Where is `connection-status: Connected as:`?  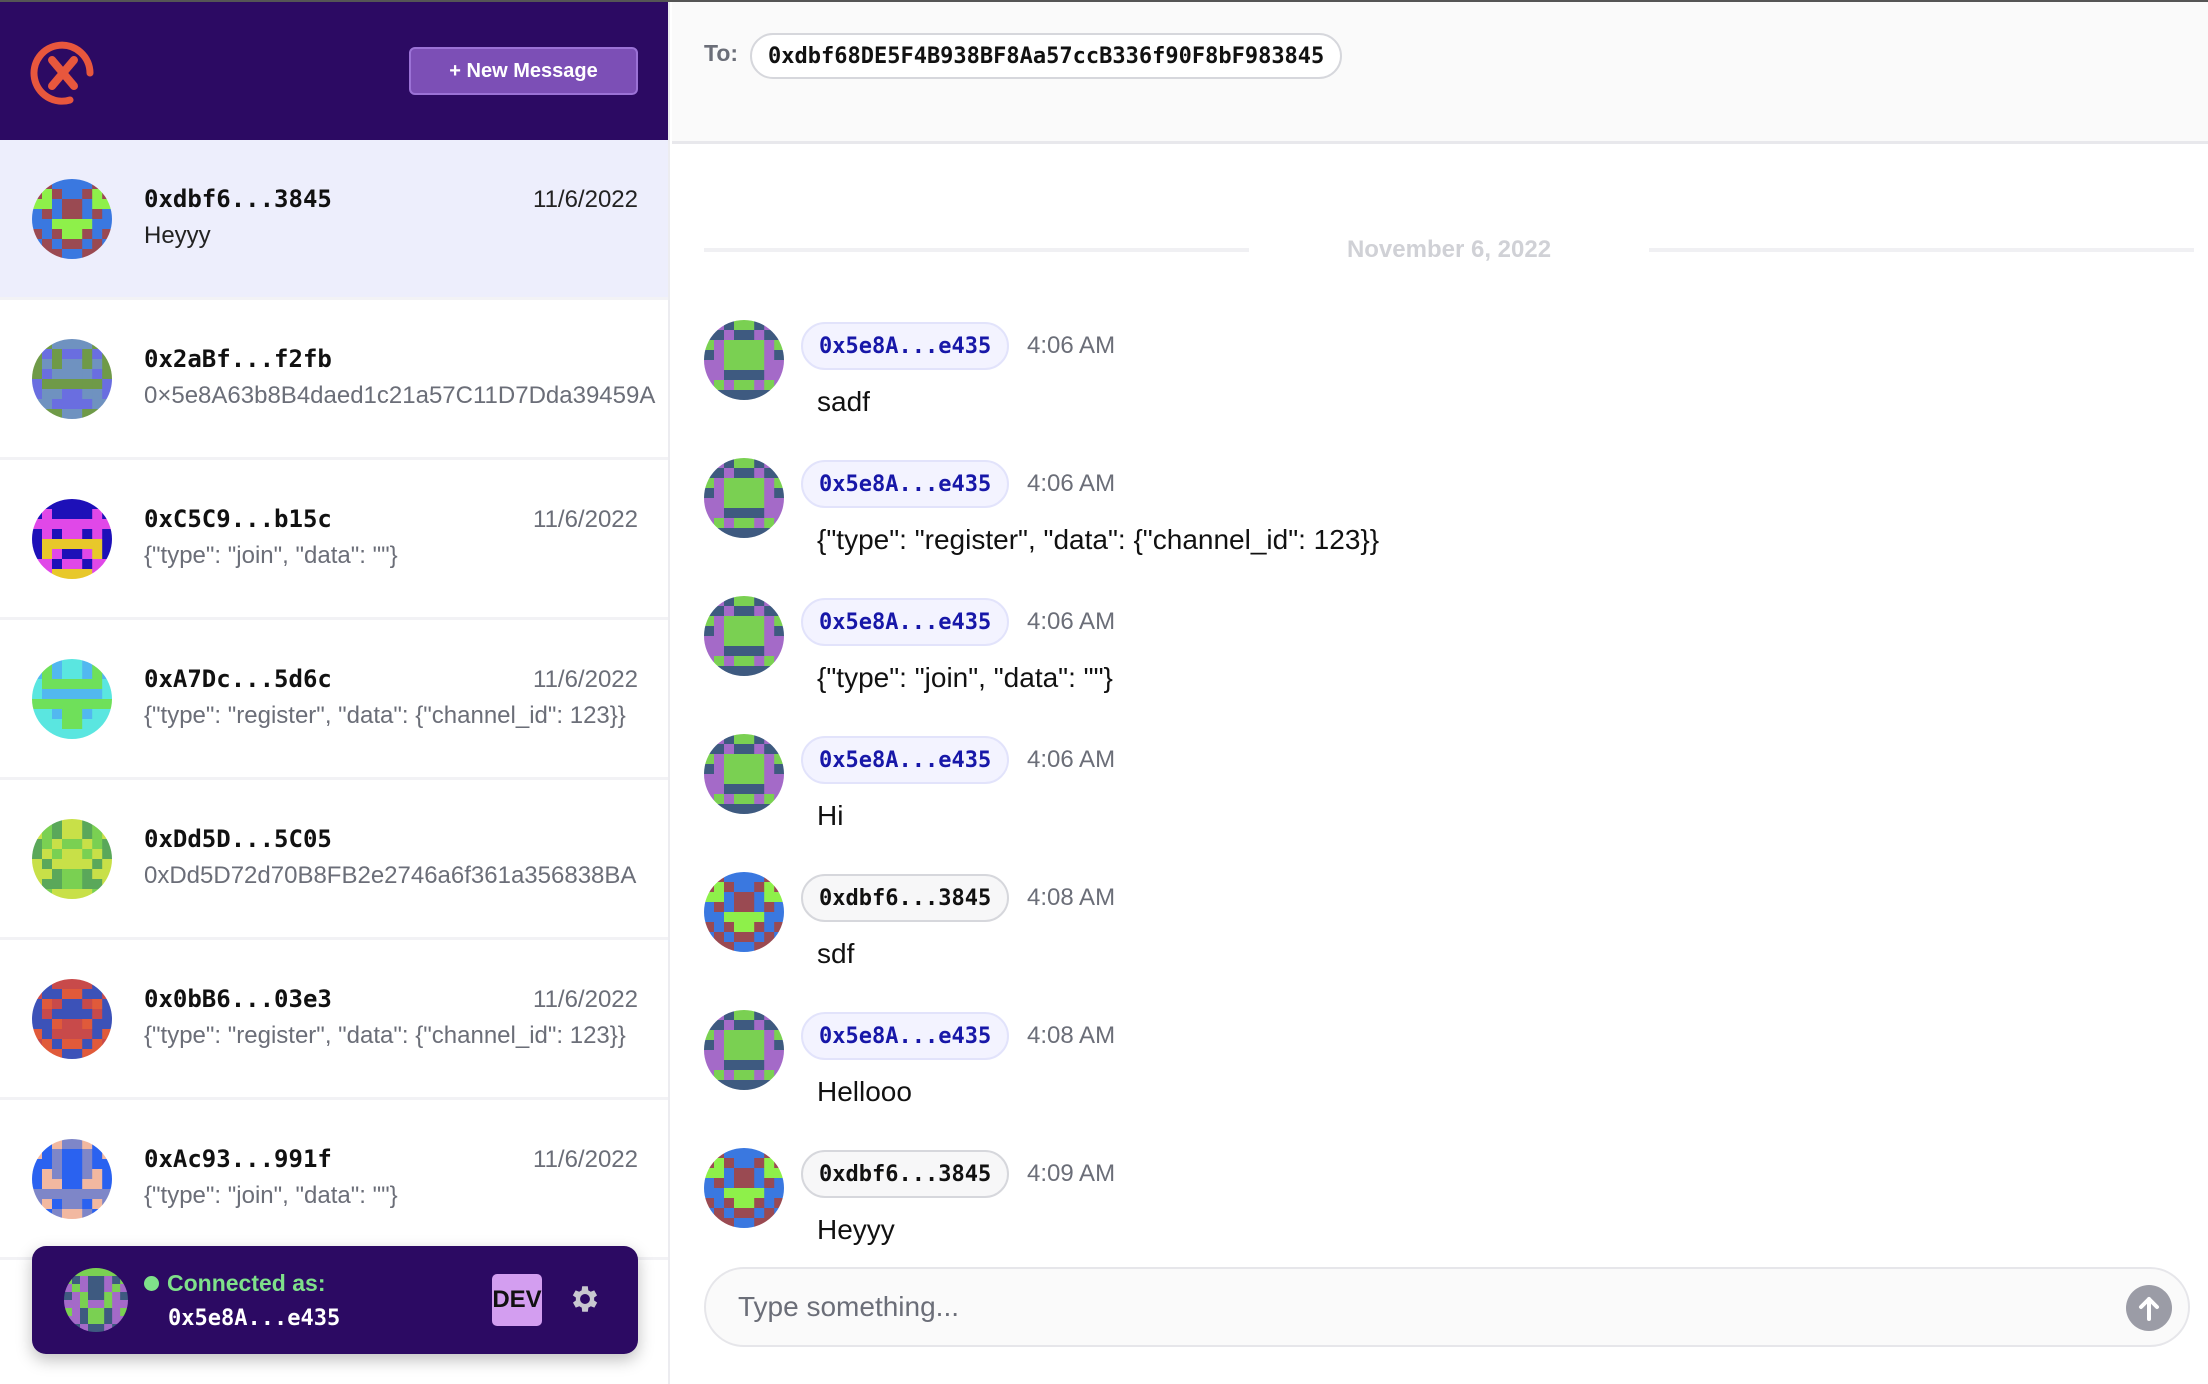
connection-status: Connected as: is located at coordinates (234, 1283).